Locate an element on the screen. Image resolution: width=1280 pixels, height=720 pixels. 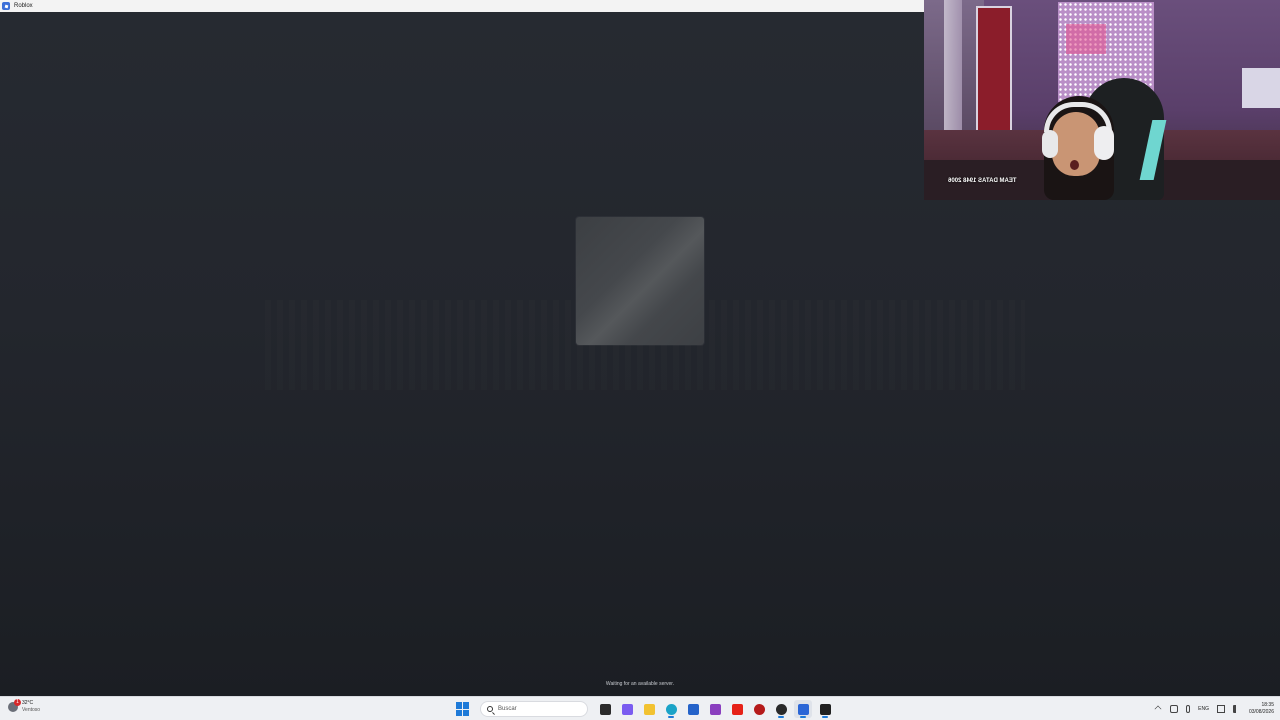
weather-widget: 1 32°C Ventoso is located at coordinates (24, 706).